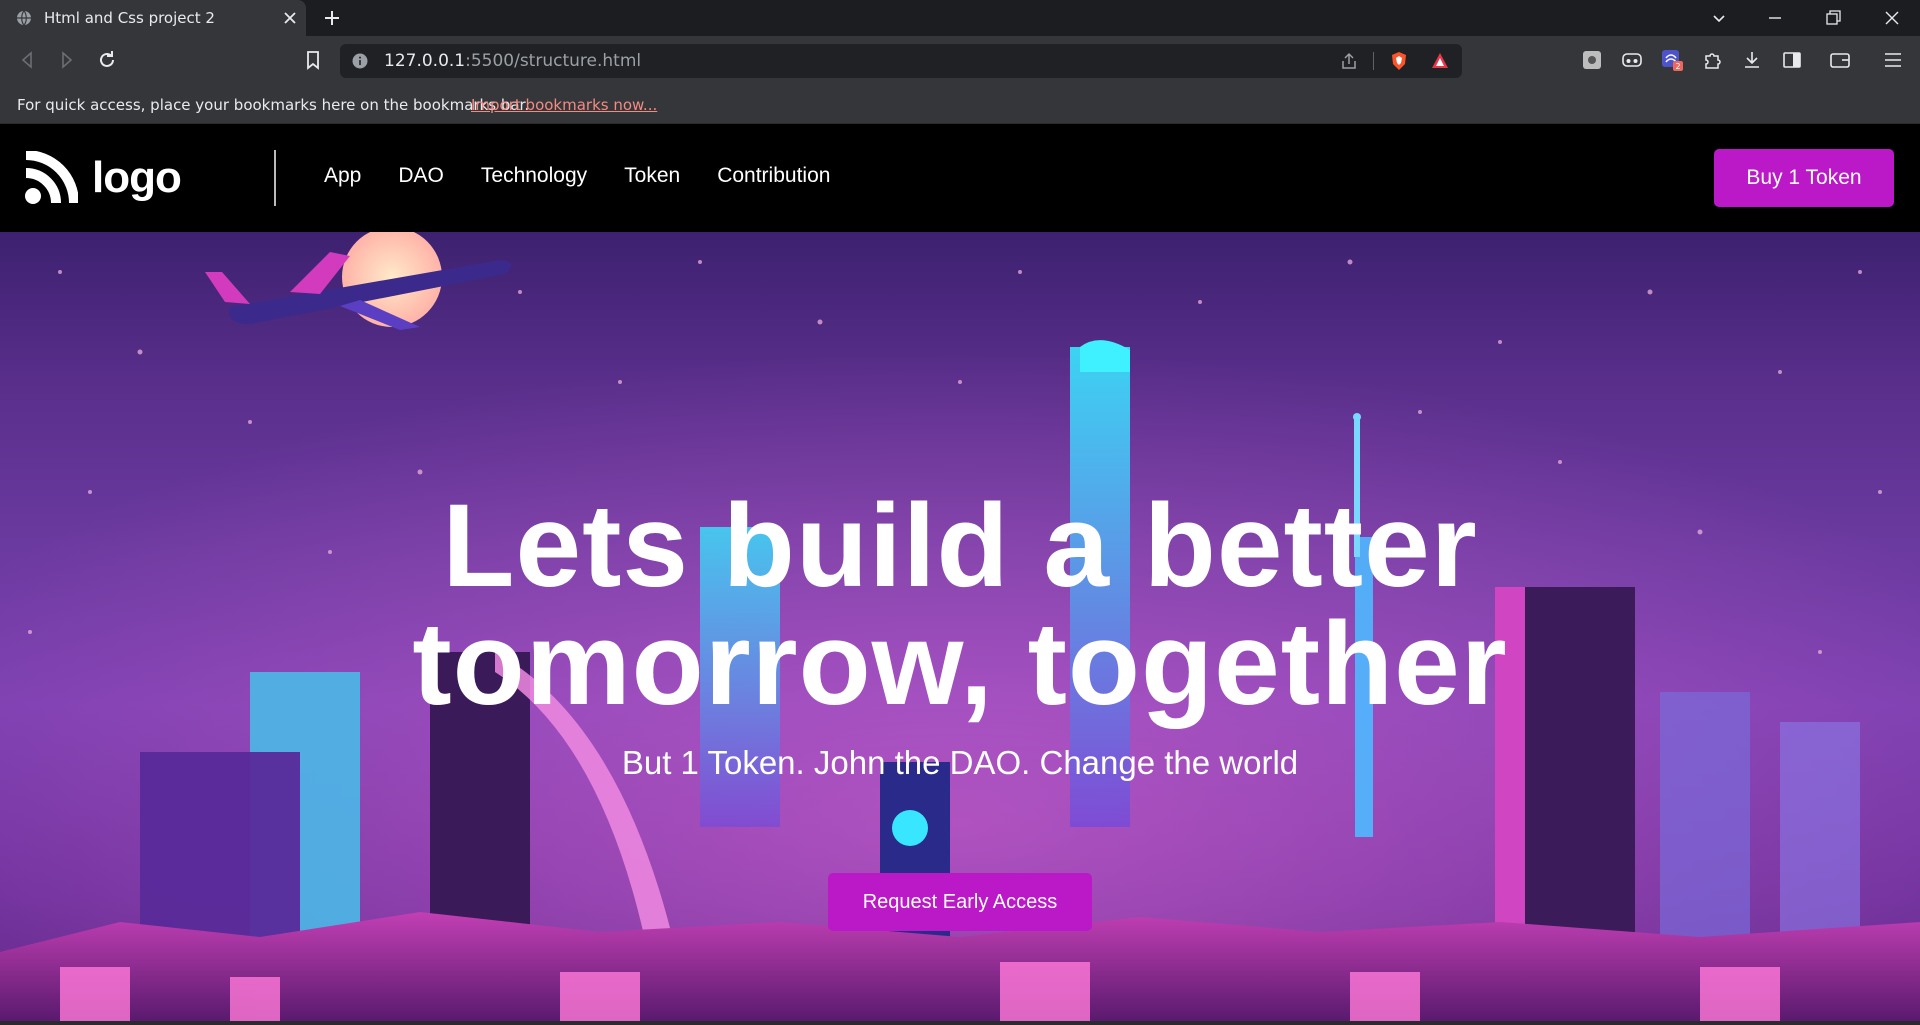 The width and height of the screenshot is (1920, 1025). Describe the element at coordinates (1592, 60) in the screenshot. I see `extension-screenshot-icon` at that location.